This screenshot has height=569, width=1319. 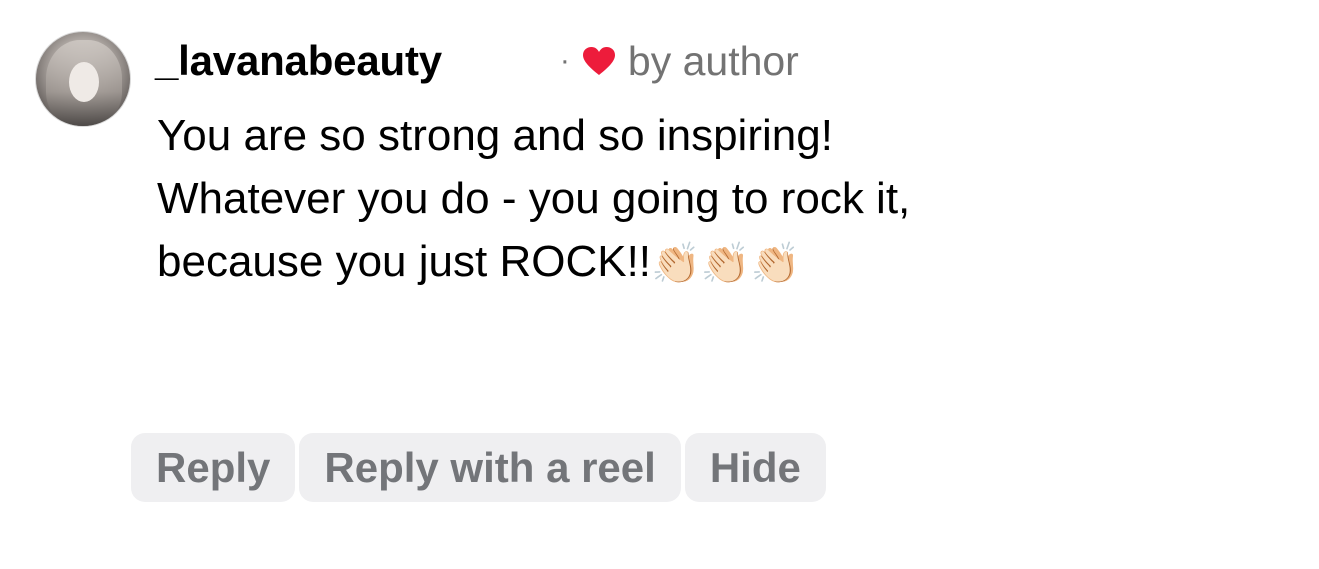 What do you see at coordinates (755, 467) in the screenshot?
I see `hide-button: Hide` at bounding box center [755, 467].